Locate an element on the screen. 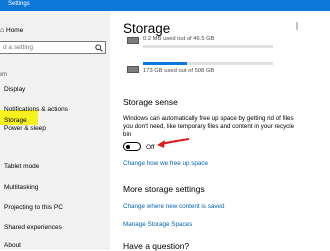  storage-sense-heading: Storage sense is located at coordinates (150, 102).